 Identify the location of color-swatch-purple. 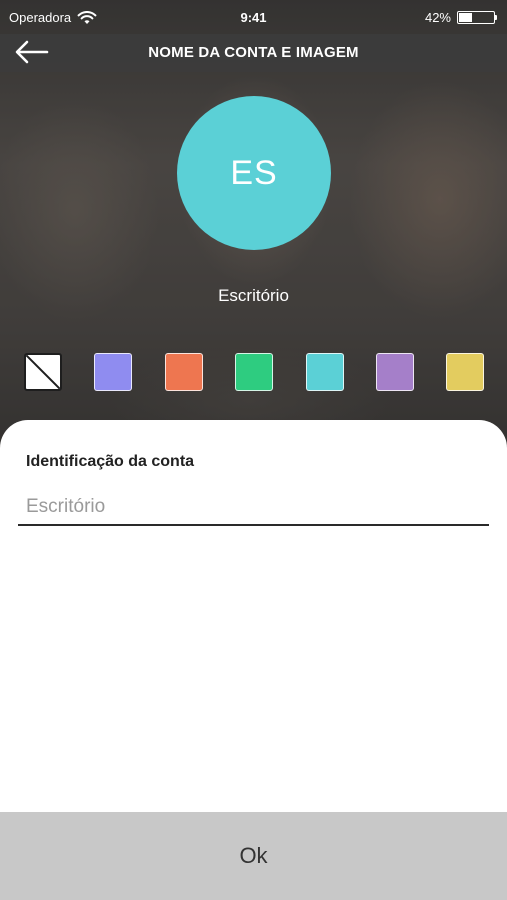
(395, 372).